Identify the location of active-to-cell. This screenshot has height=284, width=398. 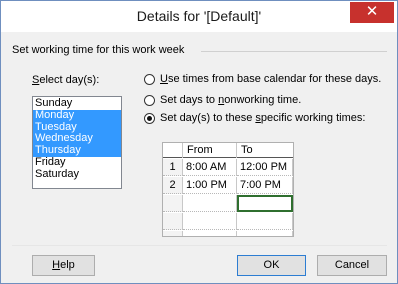
(265, 203).